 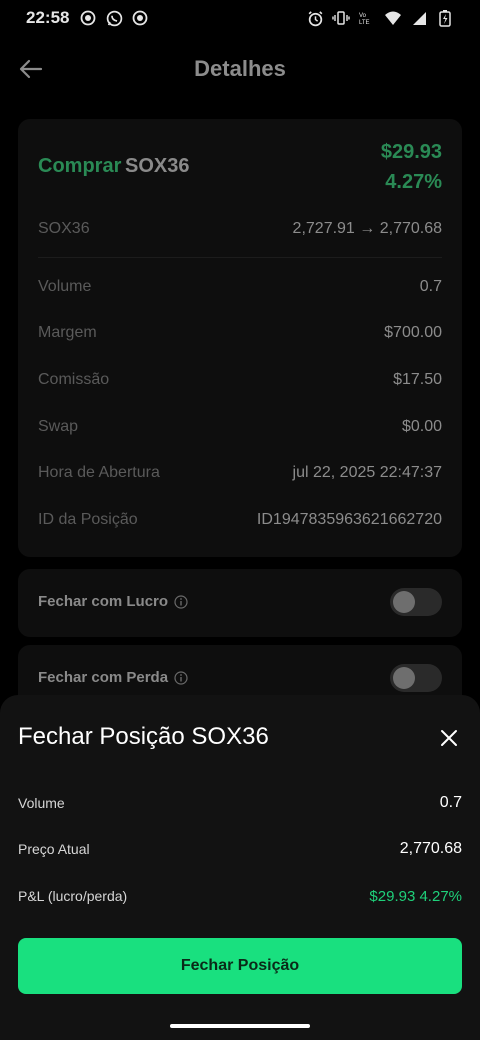 I want to click on stop-loss-label: Fechar com Perda, so click(x=103, y=677).